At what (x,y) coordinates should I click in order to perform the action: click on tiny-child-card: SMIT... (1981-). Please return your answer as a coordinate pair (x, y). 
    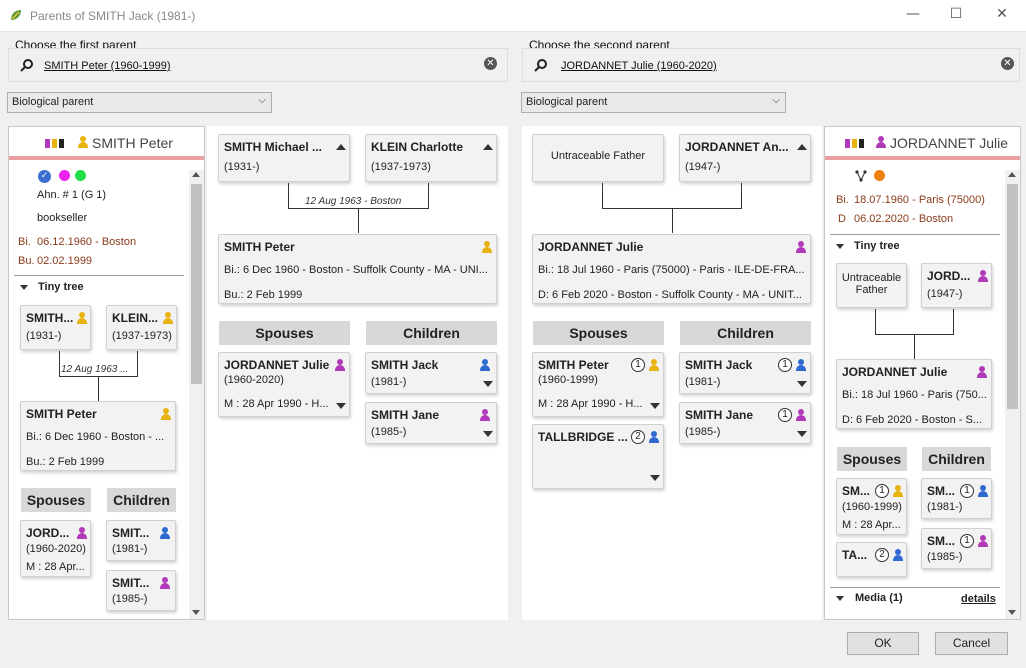
    Looking at the image, I should click on (141, 540).